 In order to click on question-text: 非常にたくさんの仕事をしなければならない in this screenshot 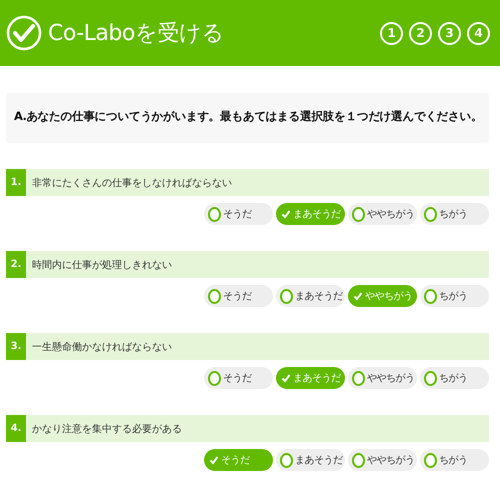, I will do `click(132, 183)`.